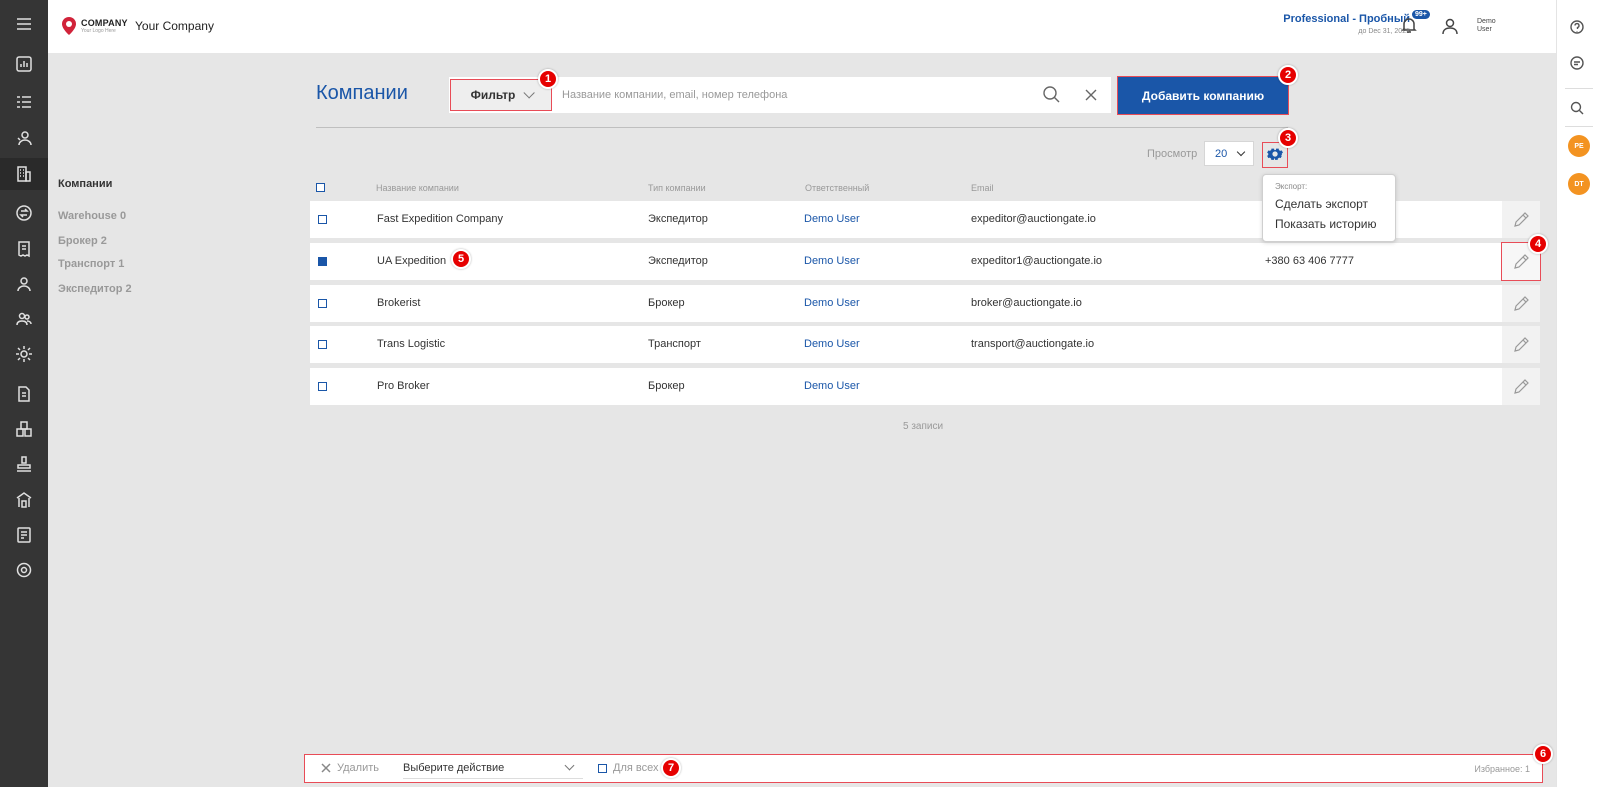 The height and width of the screenshot is (787, 1600). What do you see at coordinates (1579, 146) in the screenshot?
I see `avatar-pe: PE` at bounding box center [1579, 146].